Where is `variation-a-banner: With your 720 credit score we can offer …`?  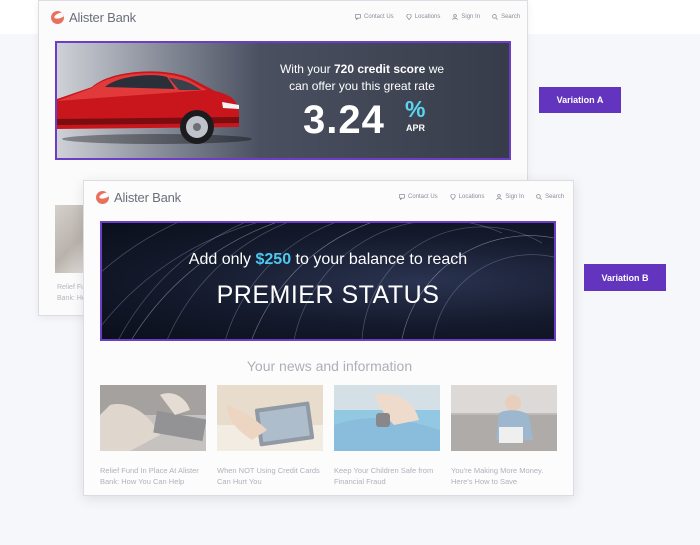 variation-a-banner: With your 720 credit score we can offer … is located at coordinates (283, 100).